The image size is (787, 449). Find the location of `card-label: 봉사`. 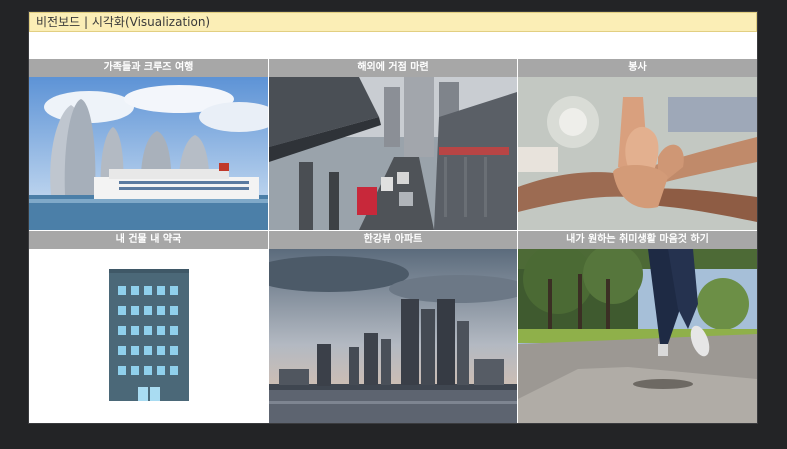

card-label: 봉사 is located at coordinates (637, 68).